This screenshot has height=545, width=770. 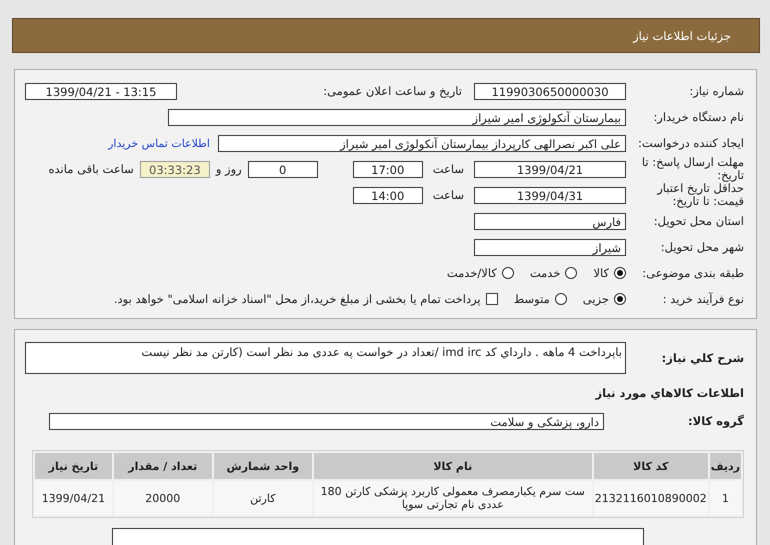 I want to click on field-label: تاریخ و ساعت اعلان عمومی:, so click(x=392, y=91).